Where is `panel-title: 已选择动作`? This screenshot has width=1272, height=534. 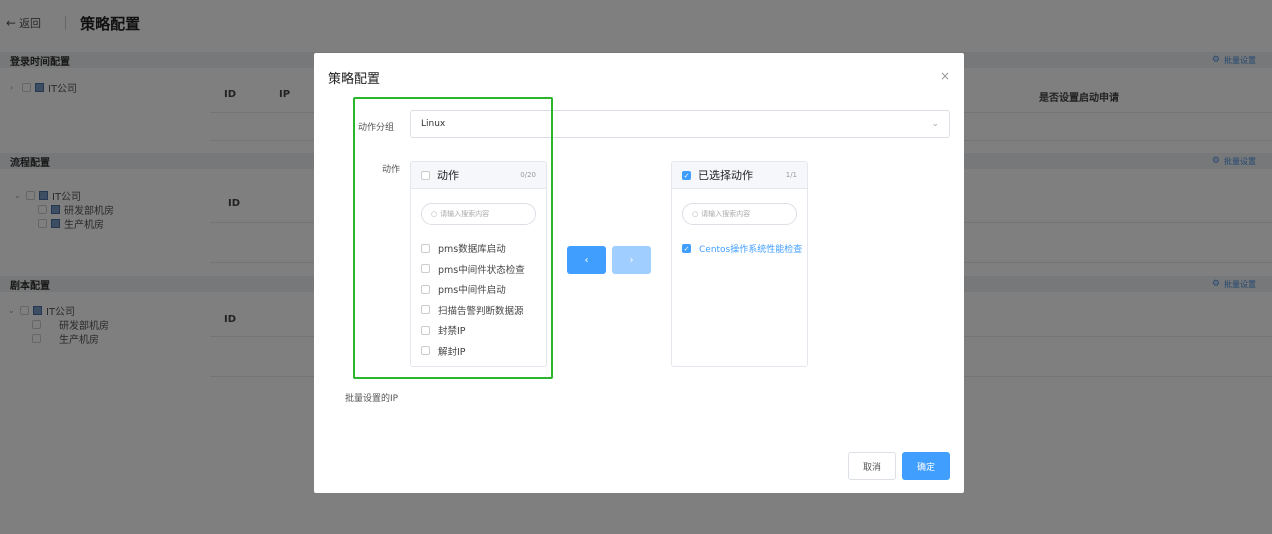 panel-title: 已选择动作 is located at coordinates (725, 175).